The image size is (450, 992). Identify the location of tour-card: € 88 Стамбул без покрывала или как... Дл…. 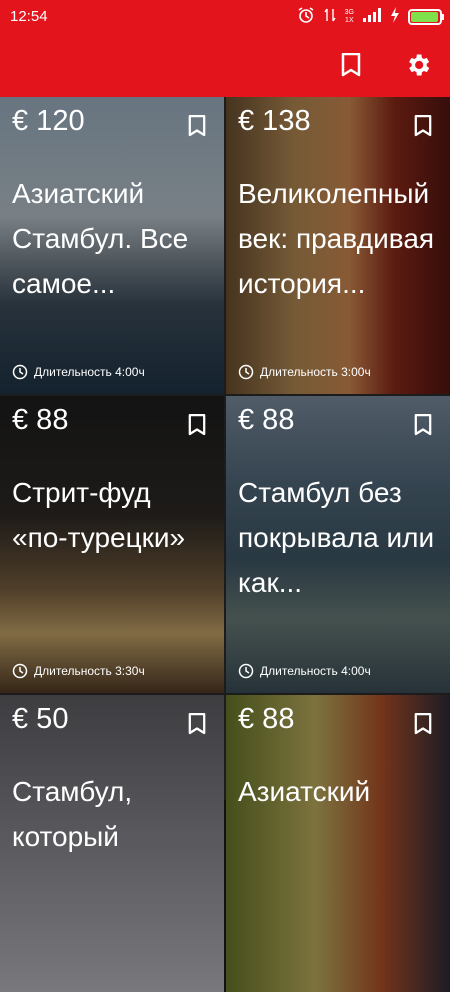
(338, 544).